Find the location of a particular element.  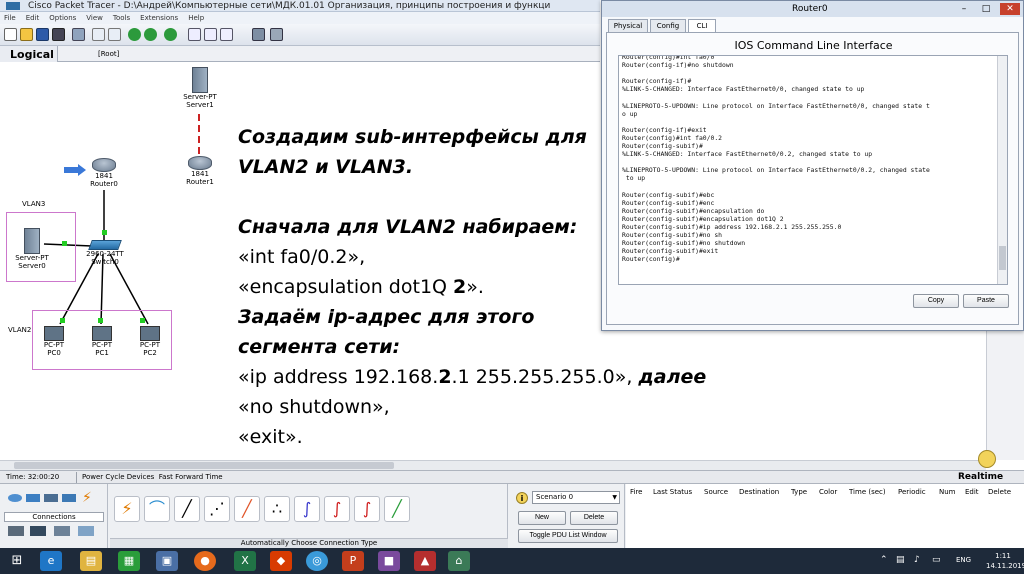

app-icon: ■ is located at coordinates (389, 561).